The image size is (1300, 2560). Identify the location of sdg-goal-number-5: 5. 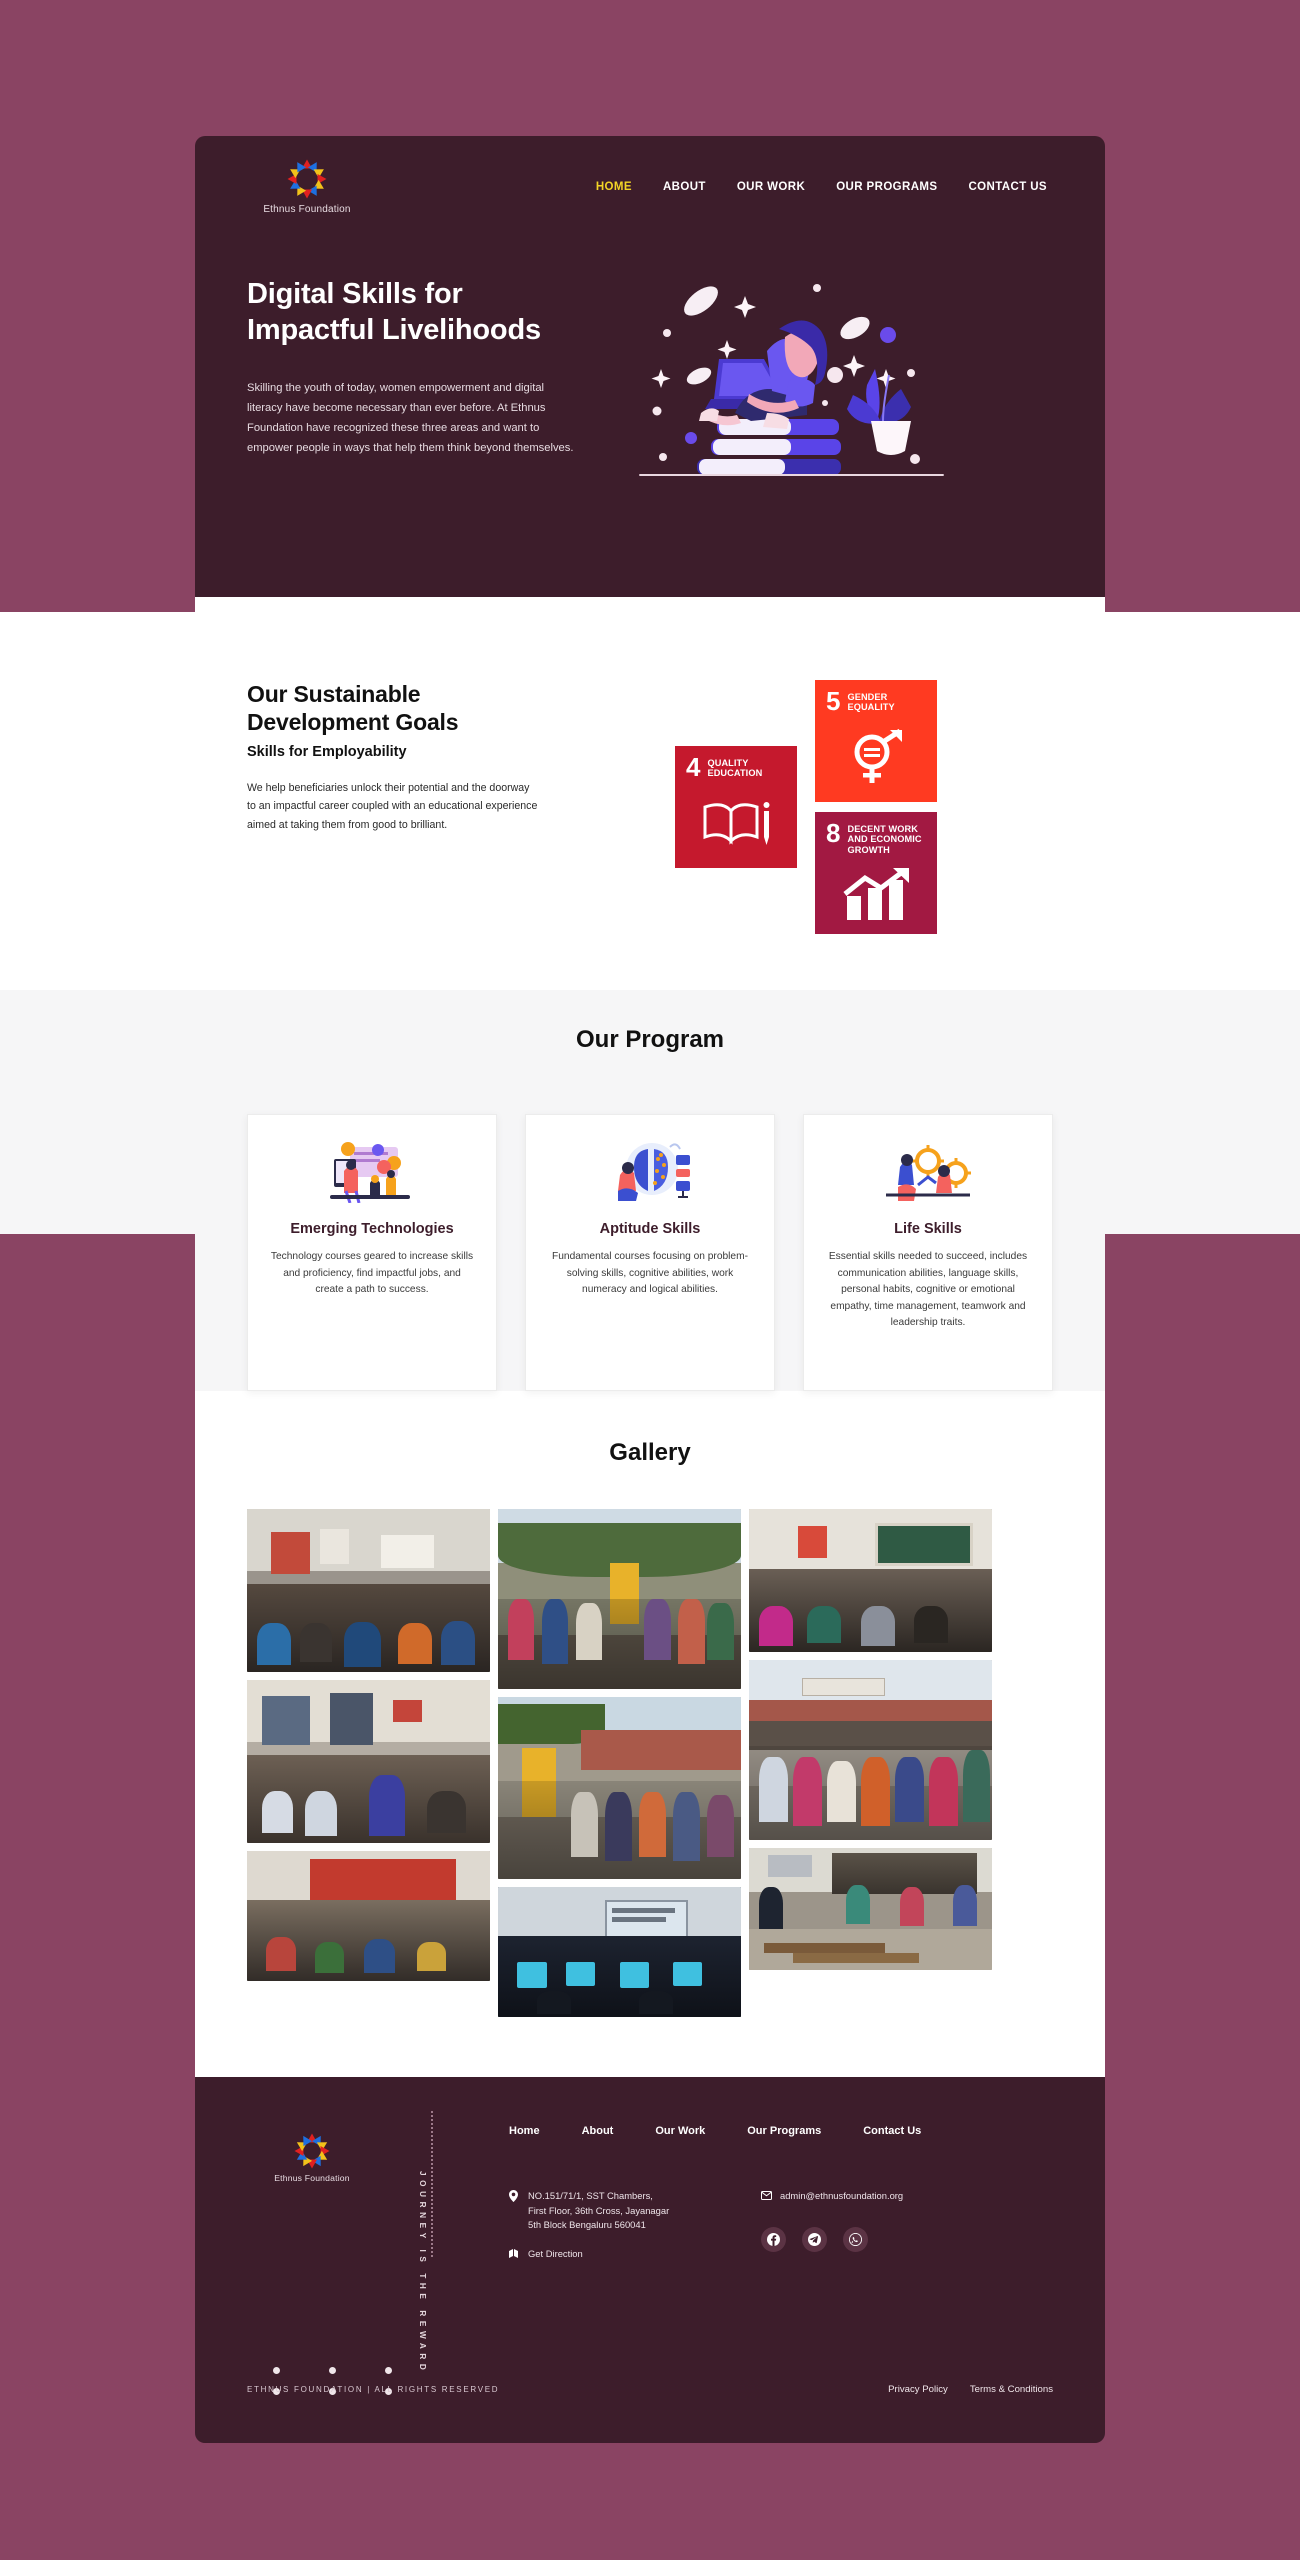
(833, 701).